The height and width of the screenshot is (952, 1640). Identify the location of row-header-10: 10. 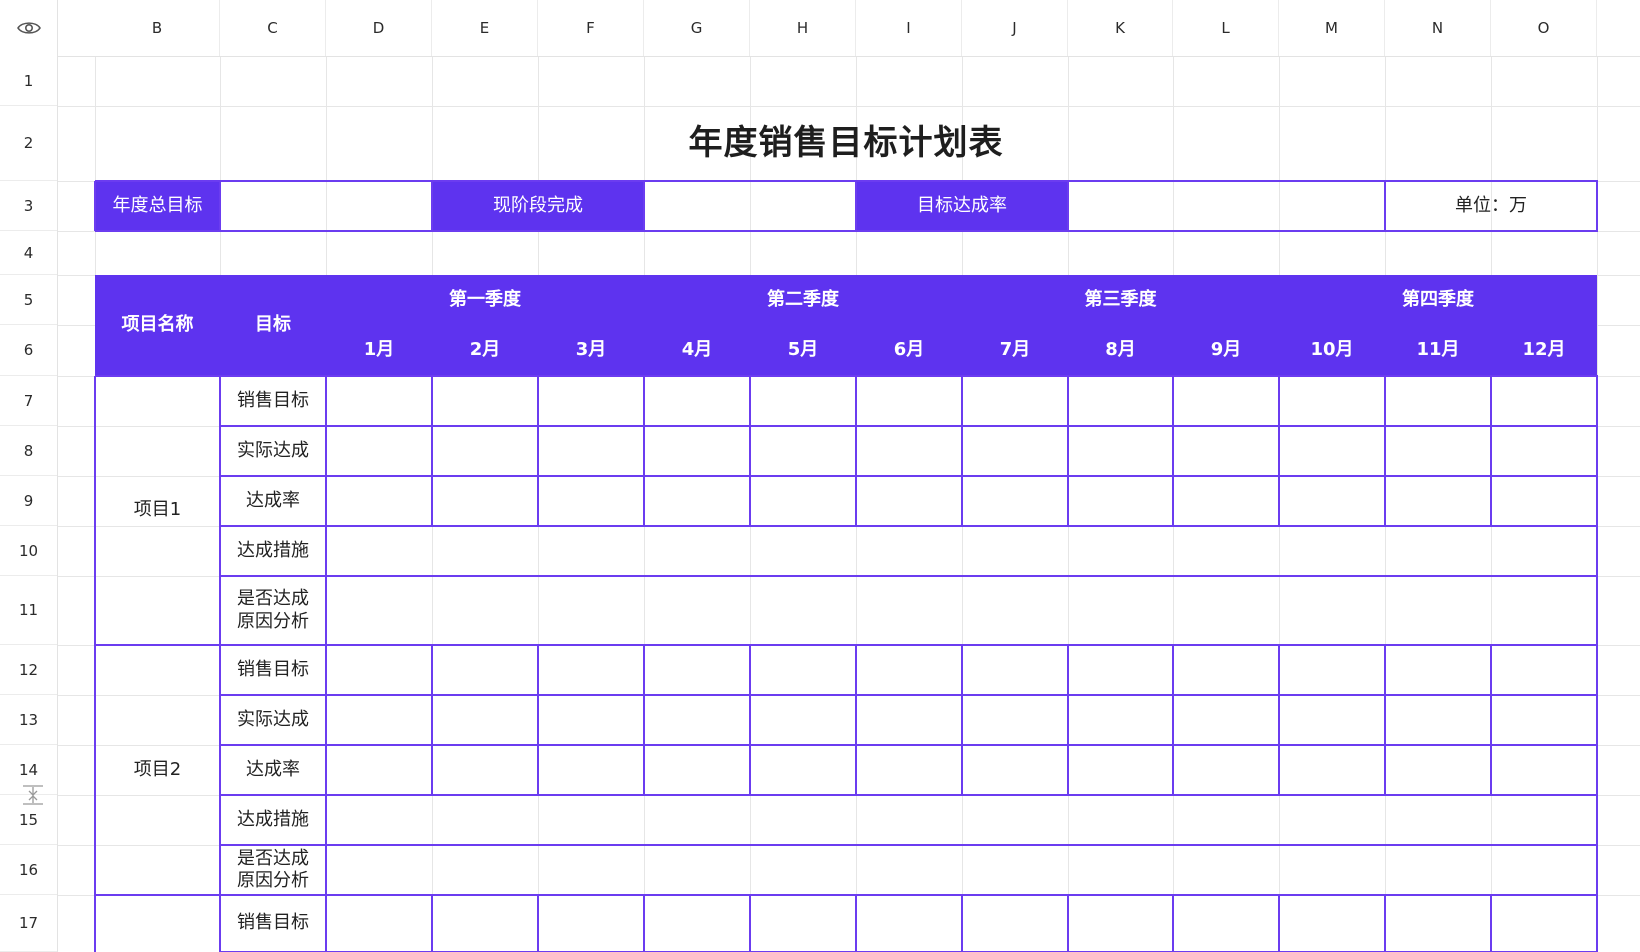
(28, 551).